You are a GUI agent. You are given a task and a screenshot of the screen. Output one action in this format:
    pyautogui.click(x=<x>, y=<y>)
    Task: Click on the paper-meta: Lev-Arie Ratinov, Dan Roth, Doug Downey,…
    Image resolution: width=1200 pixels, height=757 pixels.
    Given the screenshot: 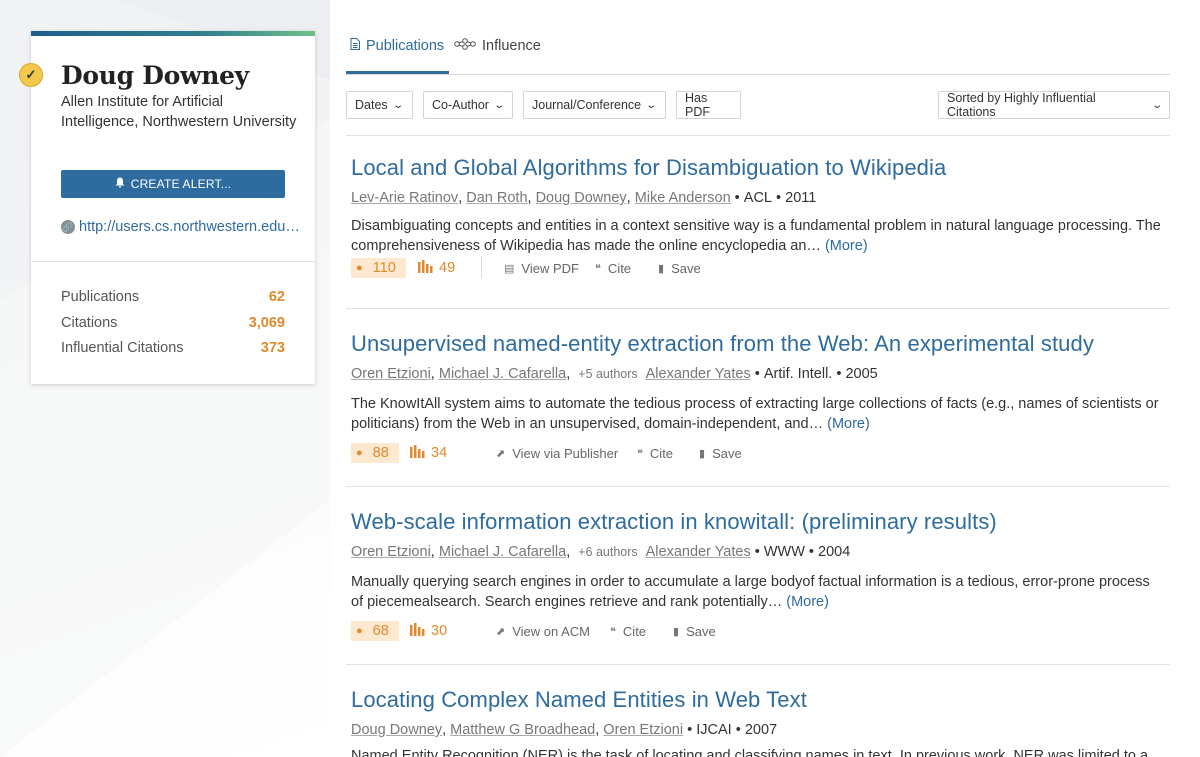 What is the action you would take?
    pyautogui.click(x=584, y=198)
    